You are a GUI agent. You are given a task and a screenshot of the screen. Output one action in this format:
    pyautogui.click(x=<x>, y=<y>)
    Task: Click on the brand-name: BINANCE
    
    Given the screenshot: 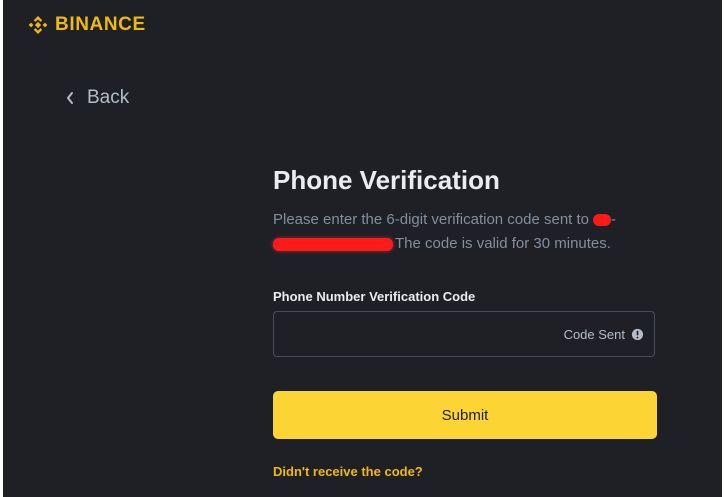 What is the action you would take?
    pyautogui.click(x=100, y=24)
    